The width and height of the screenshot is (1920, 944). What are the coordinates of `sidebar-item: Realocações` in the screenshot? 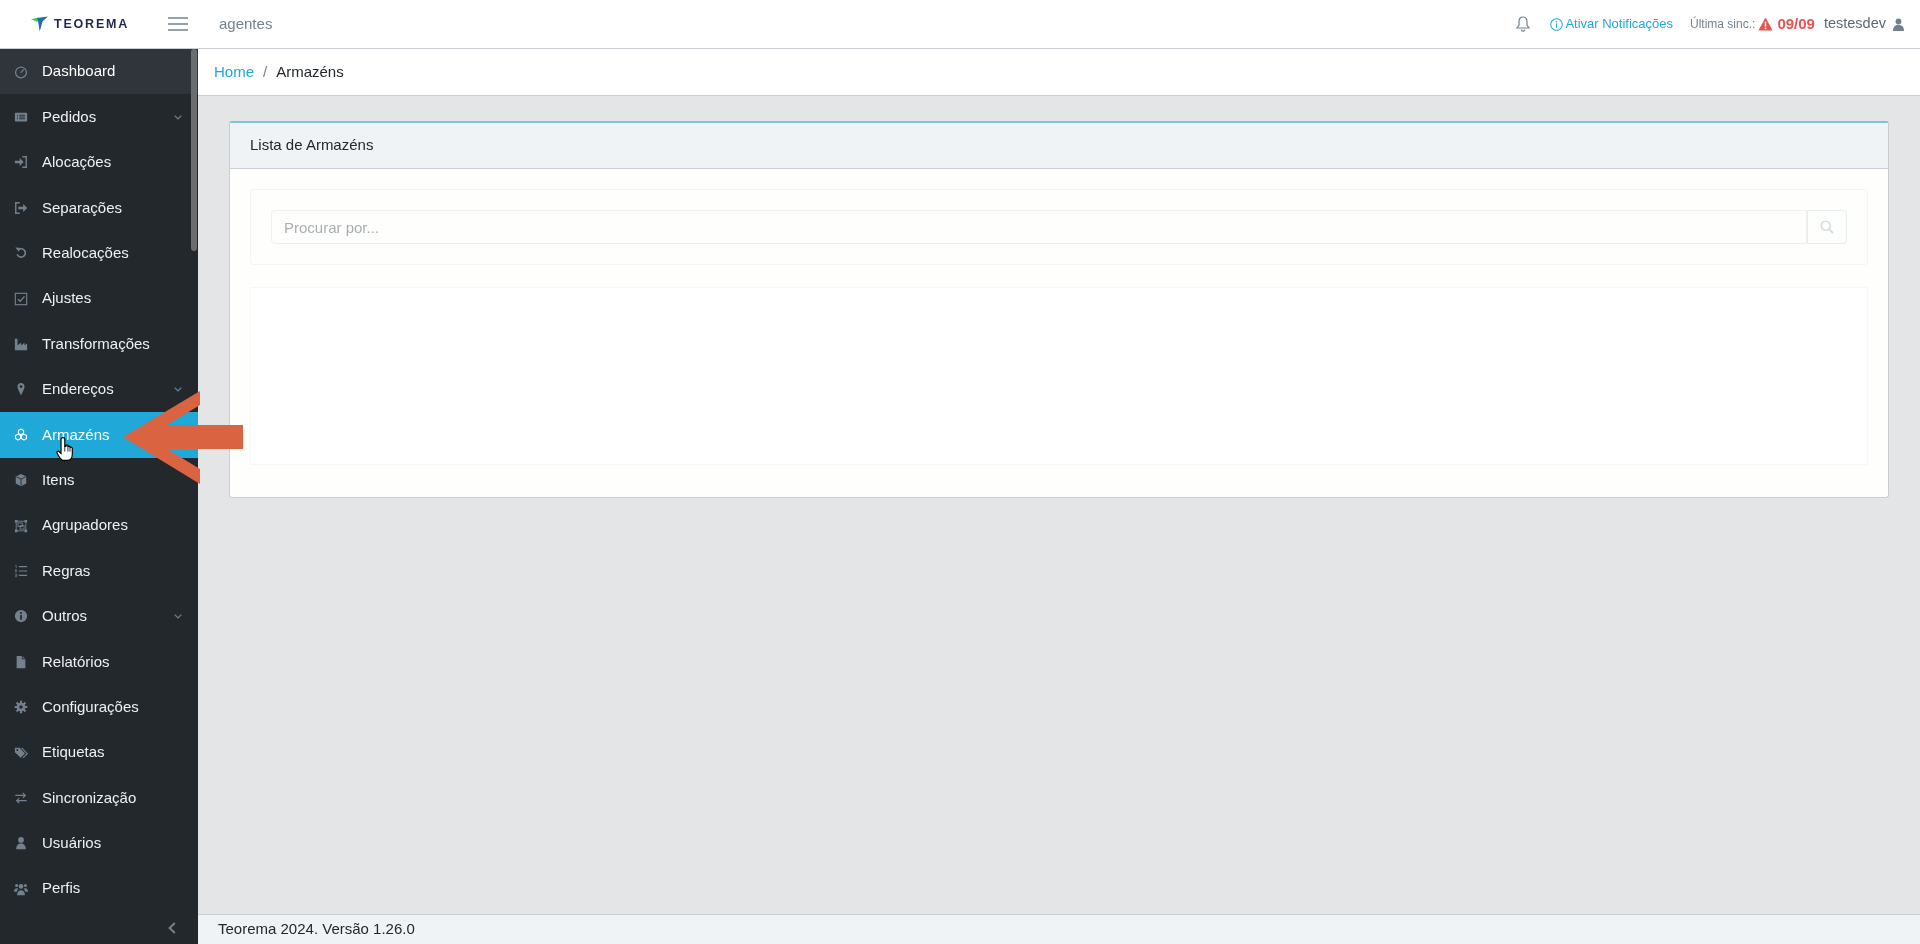 It's located at (99, 253).